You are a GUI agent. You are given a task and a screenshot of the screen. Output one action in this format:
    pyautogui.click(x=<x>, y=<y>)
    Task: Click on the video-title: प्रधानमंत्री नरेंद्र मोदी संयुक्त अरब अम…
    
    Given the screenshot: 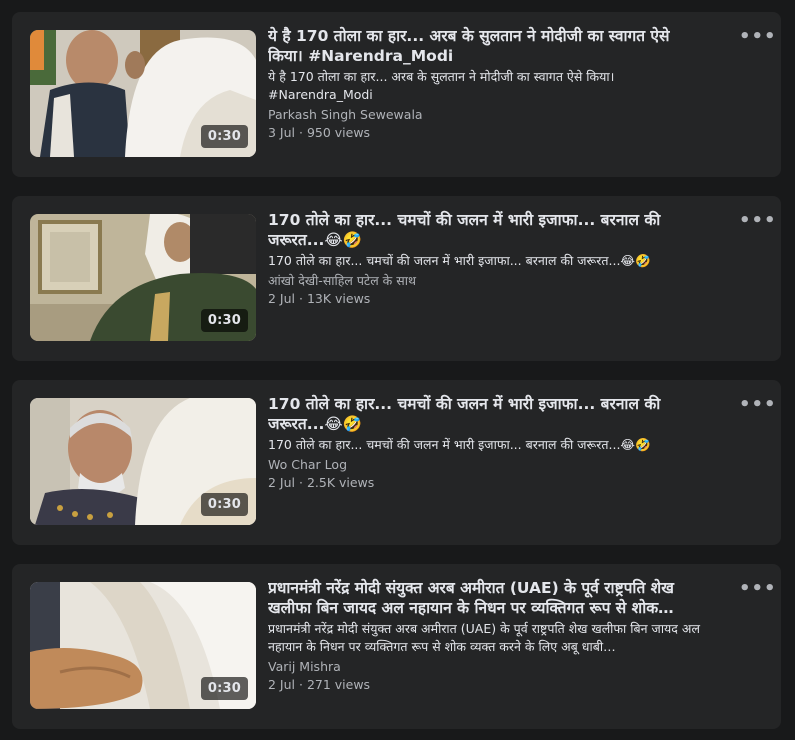 What is the action you would take?
    pyautogui.click(x=488, y=598)
    